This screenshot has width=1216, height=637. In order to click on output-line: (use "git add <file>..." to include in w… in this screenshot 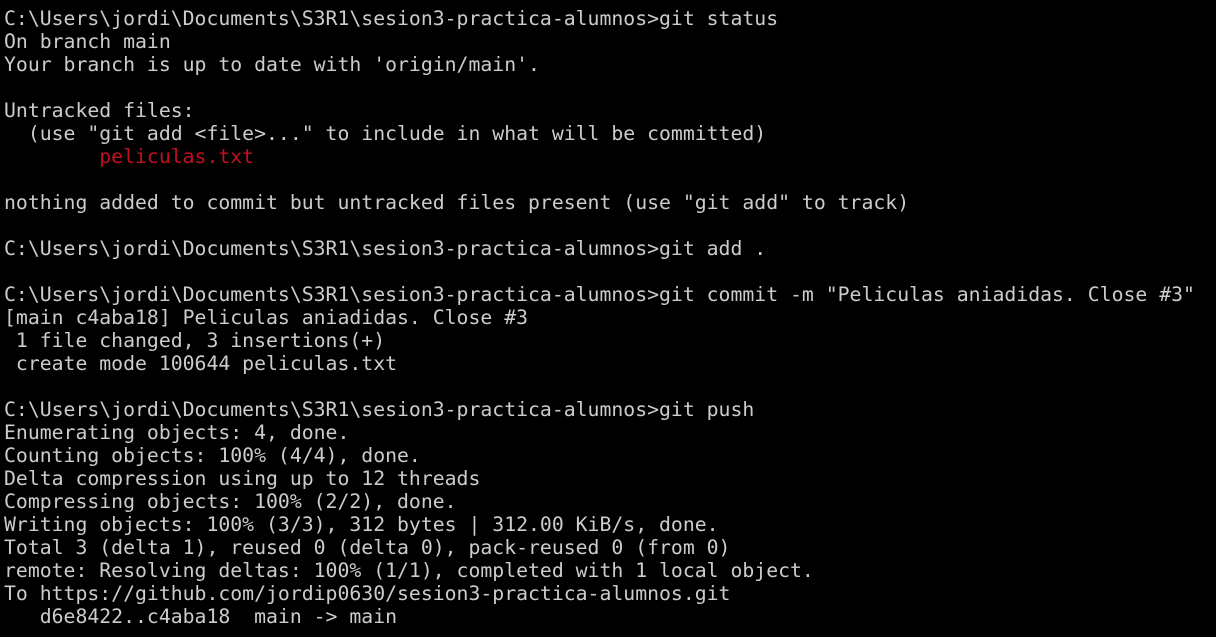, I will do `click(385, 133)`.